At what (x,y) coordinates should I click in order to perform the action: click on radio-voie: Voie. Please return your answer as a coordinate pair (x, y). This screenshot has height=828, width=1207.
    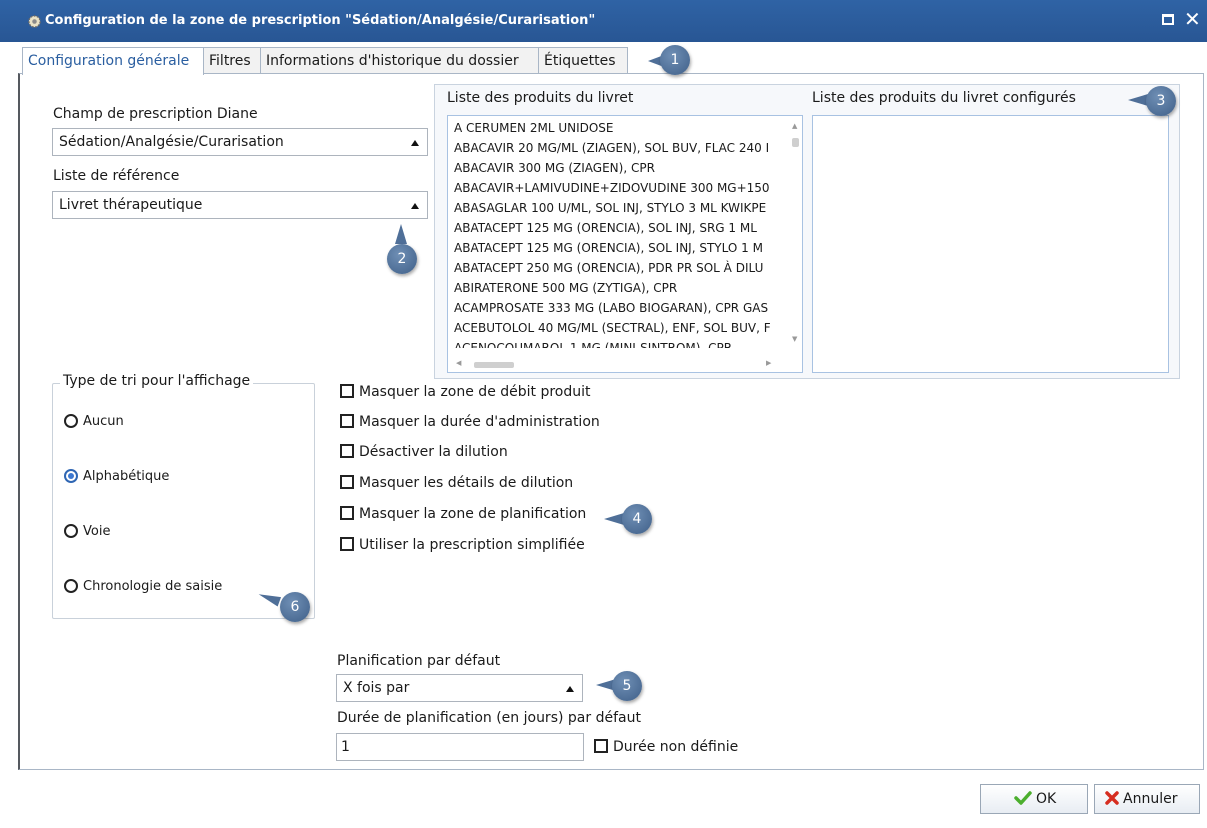
    Looking at the image, I should click on (87, 531).